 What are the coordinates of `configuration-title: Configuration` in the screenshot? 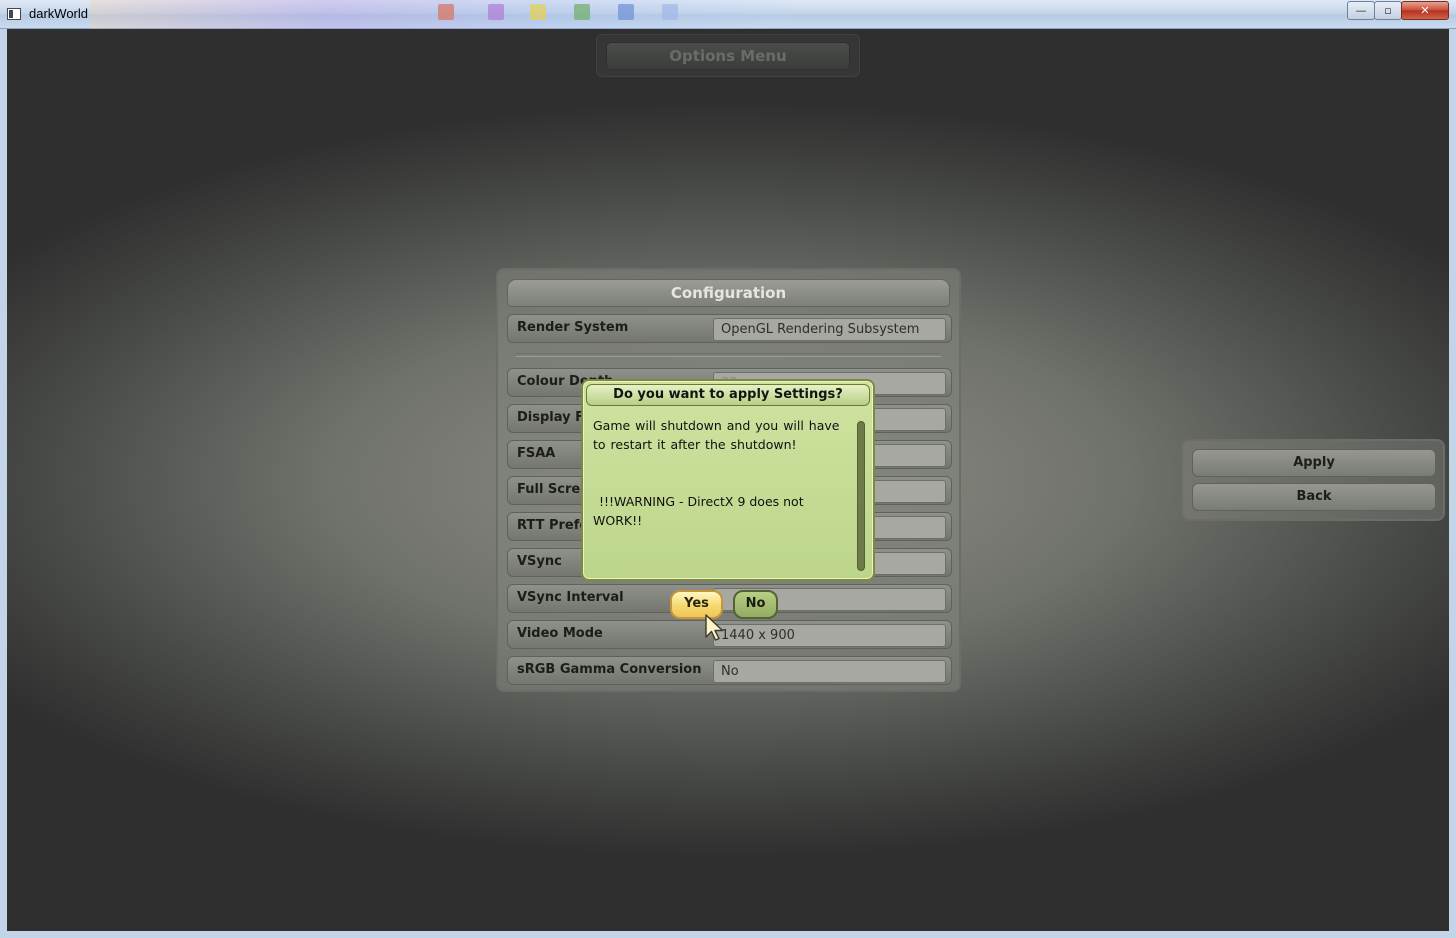 It's located at (728, 293).